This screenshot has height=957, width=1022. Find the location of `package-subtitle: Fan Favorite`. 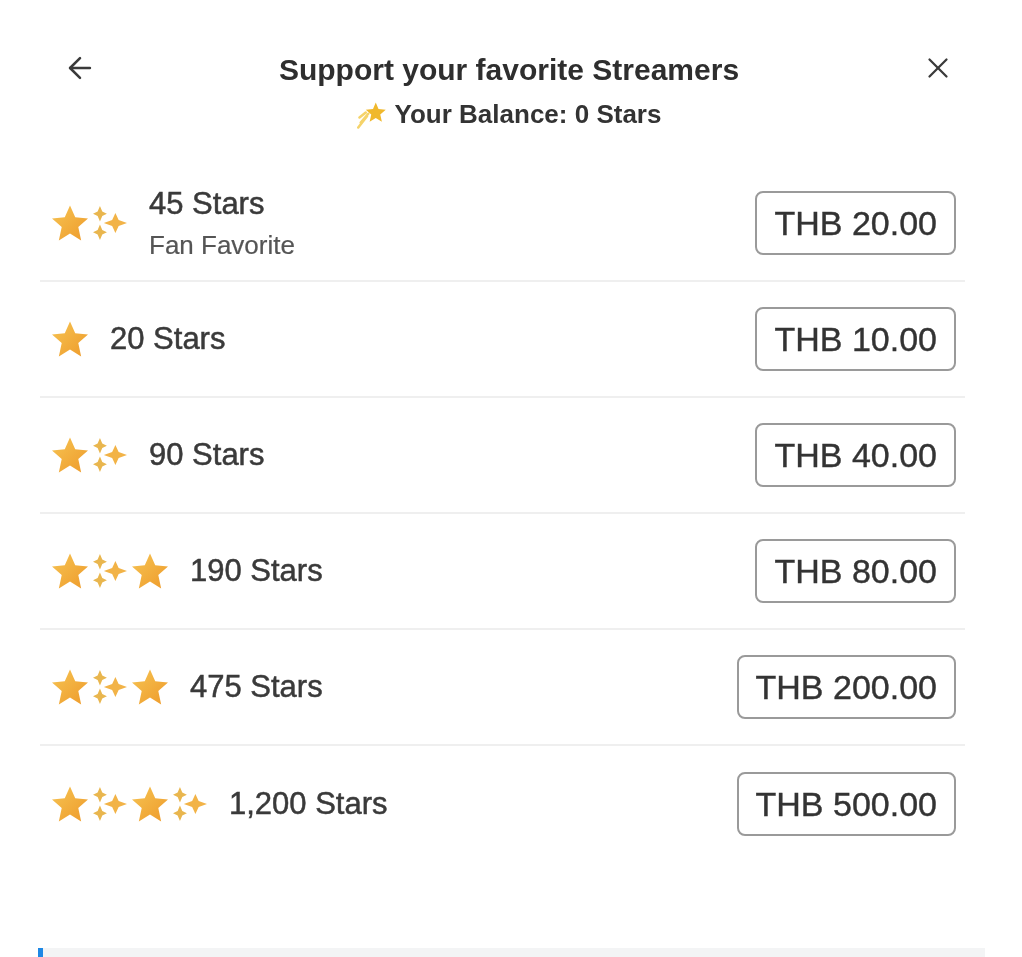

package-subtitle: Fan Favorite is located at coordinates (222, 245).